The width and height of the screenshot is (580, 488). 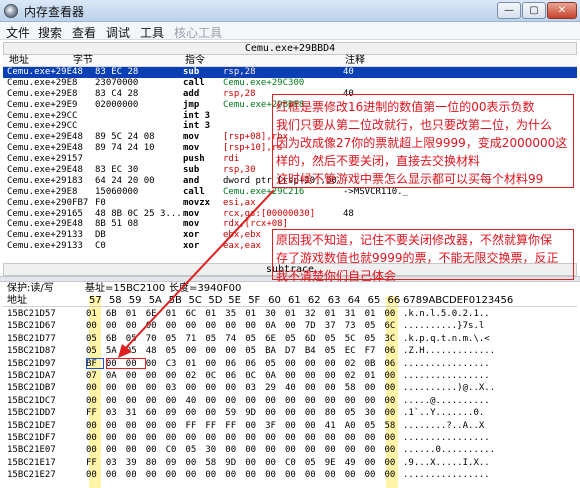 What do you see at coordinates (18, 32) in the screenshot?
I see `menu-file: 文件` at bounding box center [18, 32].